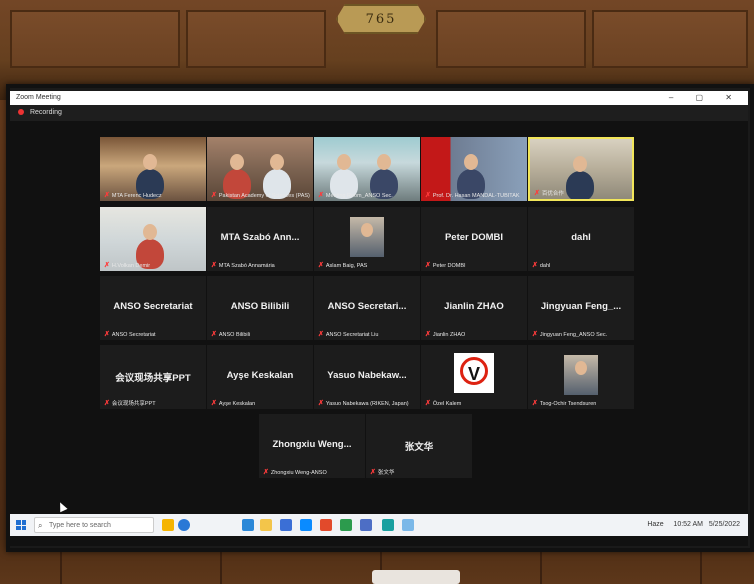  I want to click on participant-caption: ✗ Peter DOMBI, so click(445, 265).